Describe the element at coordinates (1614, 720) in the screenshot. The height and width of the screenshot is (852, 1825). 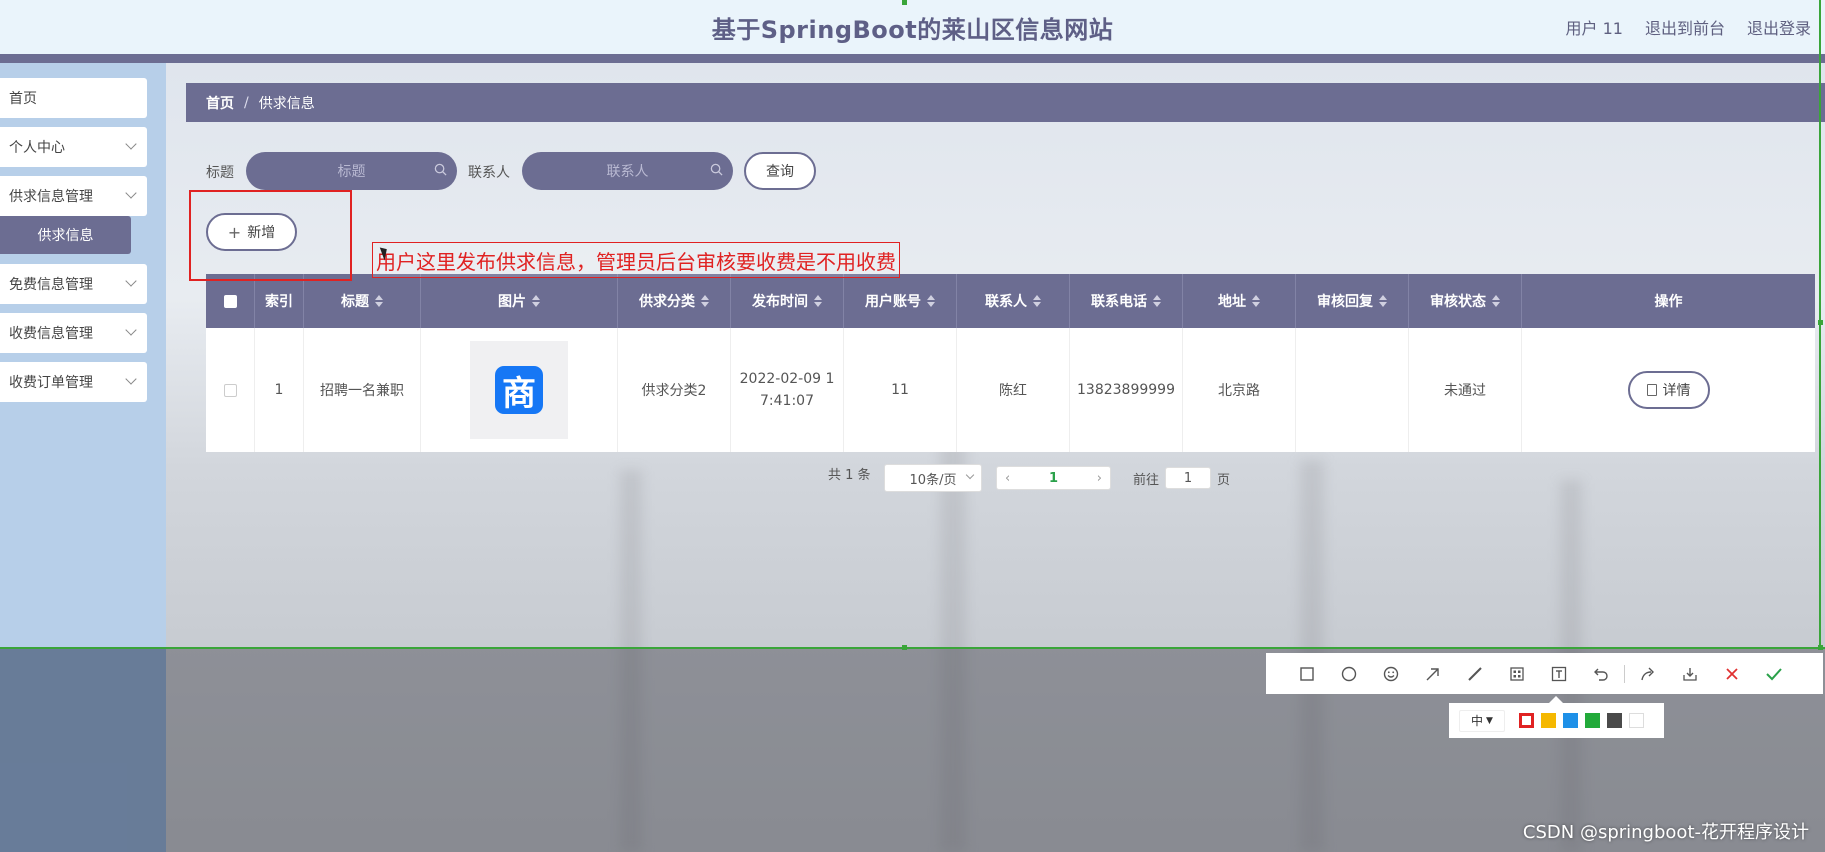
I see `color-swatch-dark-gray` at that location.